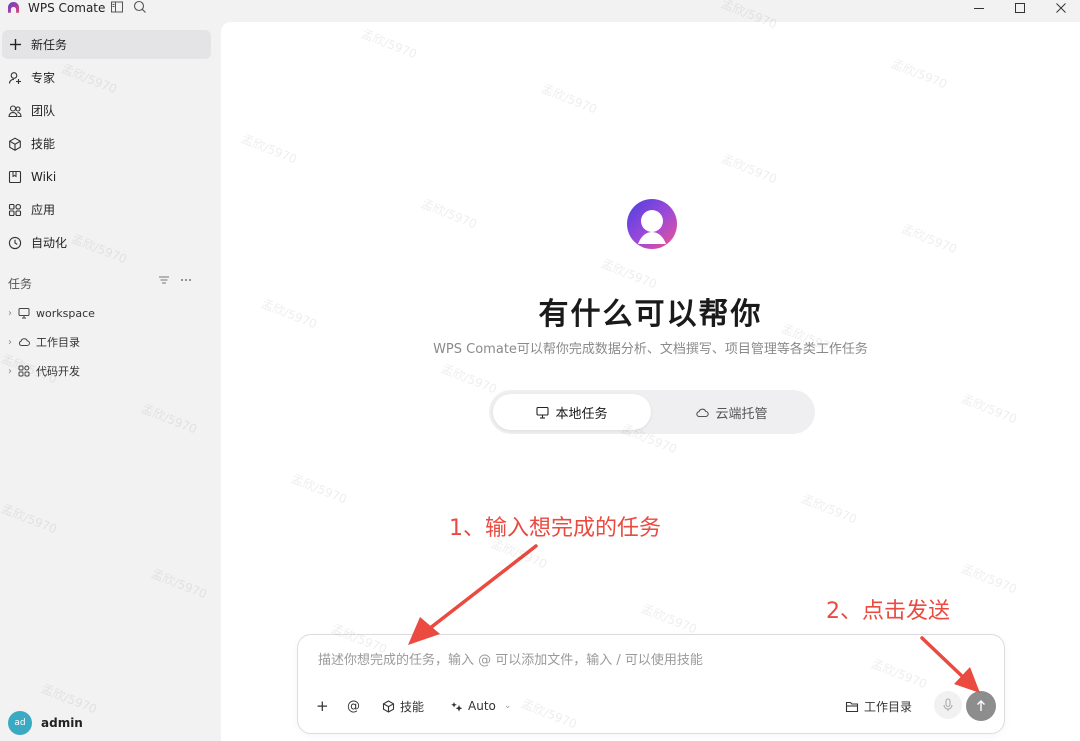 The image size is (1080, 741). What do you see at coordinates (44, 176) in the screenshot?
I see `sidebar-item-label: Wiki` at bounding box center [44, 176].